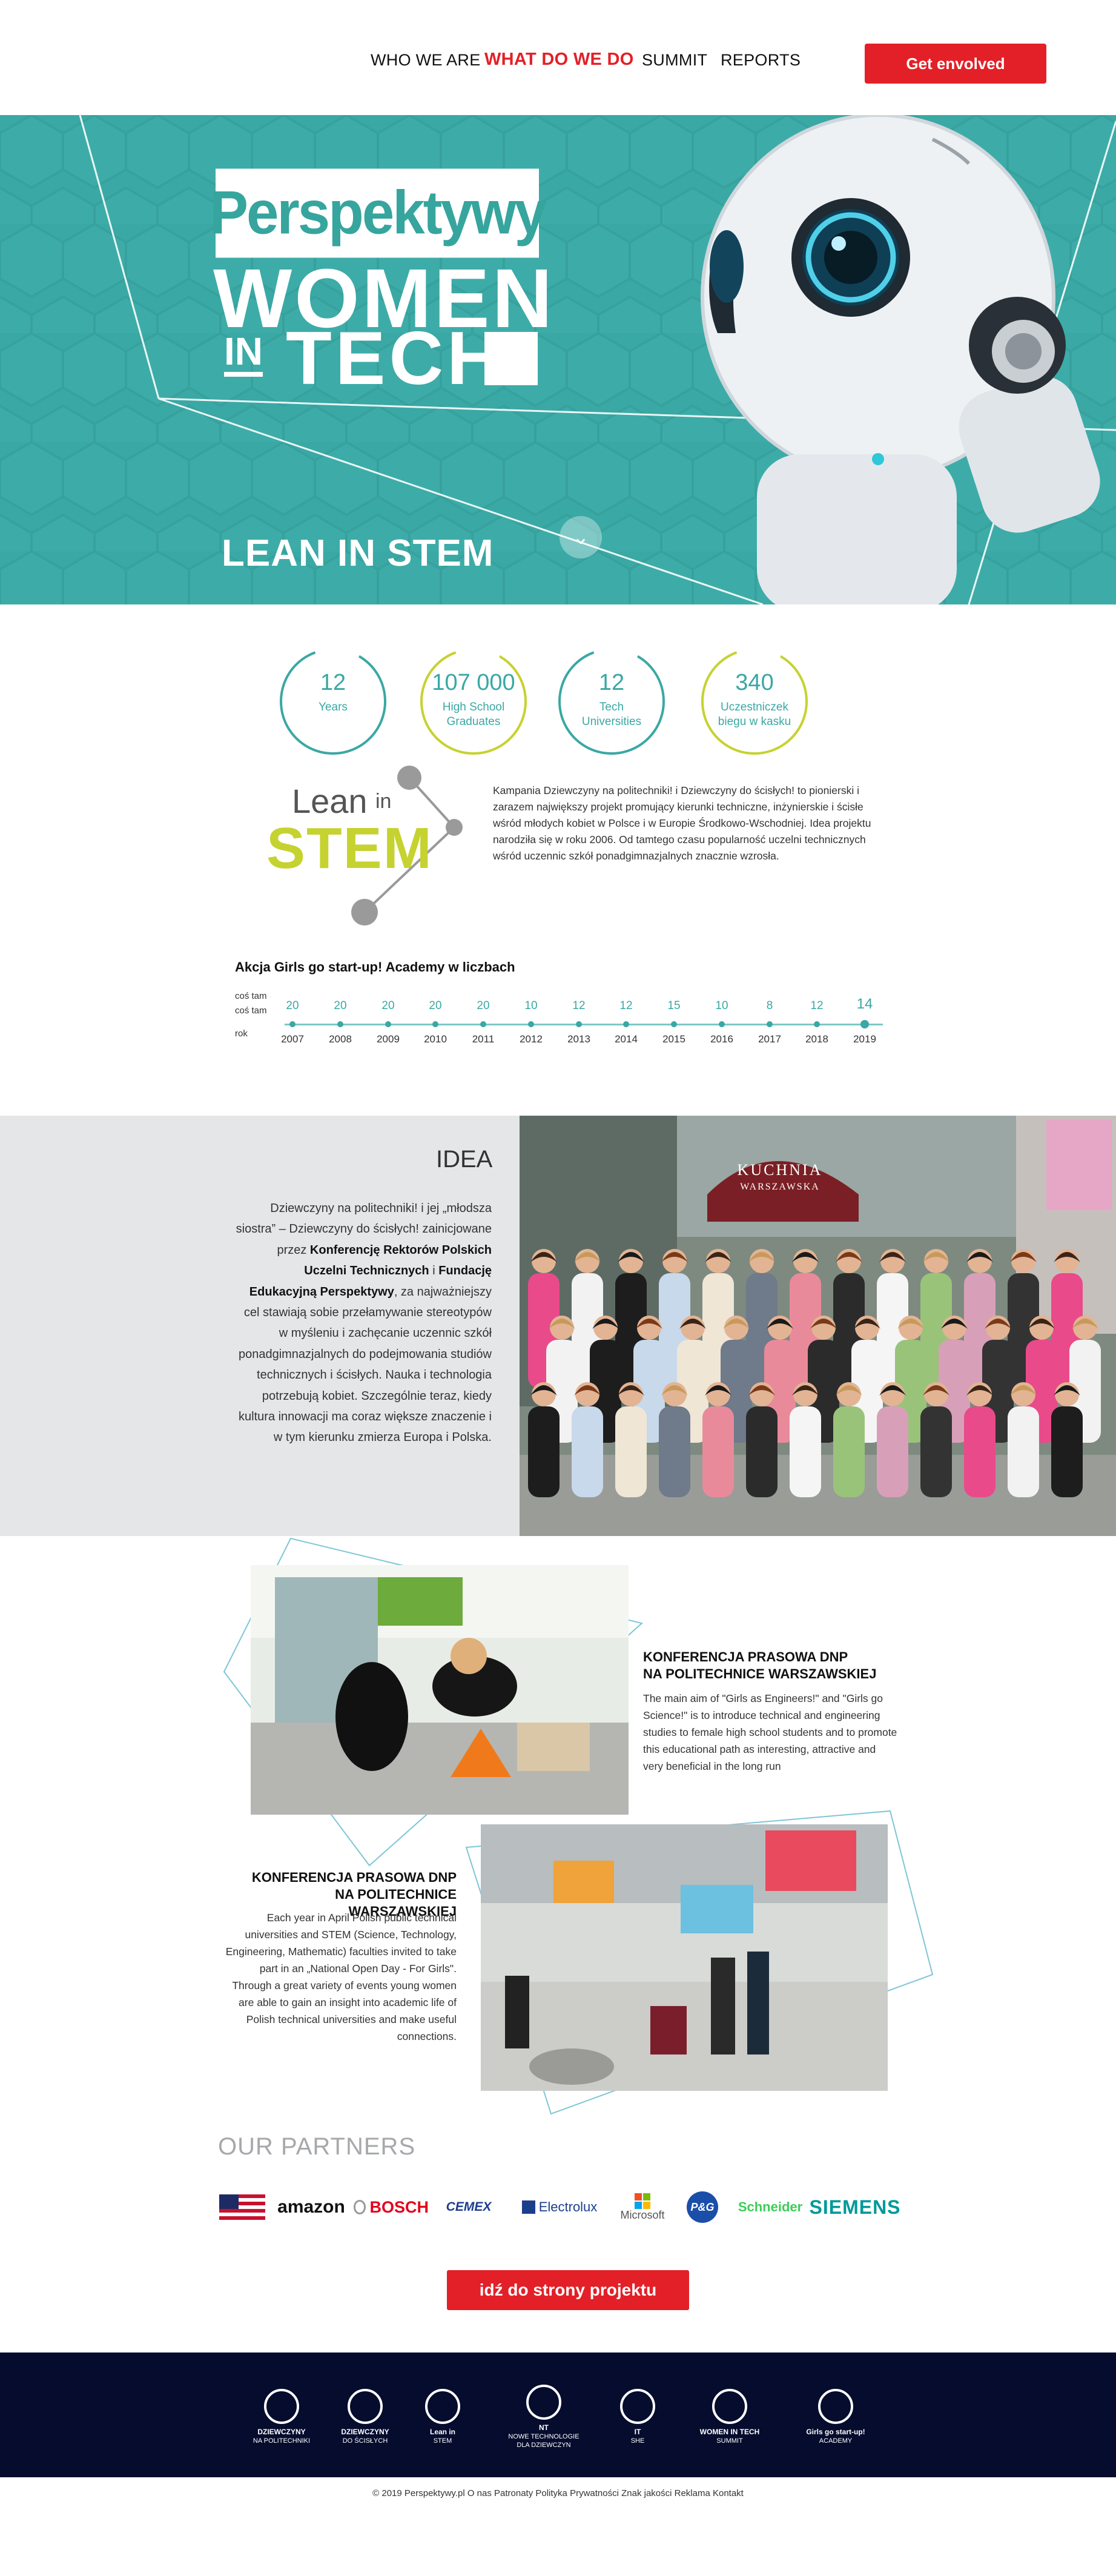 Image resolution: width=1116 pixels, height=2576 pixels. I want to click on footer-logo-line: IT, so click(637, 2431).